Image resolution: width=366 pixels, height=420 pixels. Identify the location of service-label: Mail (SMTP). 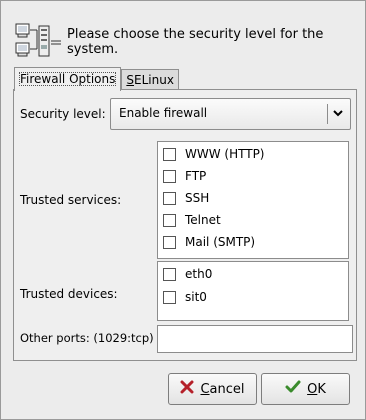
(220, 242).